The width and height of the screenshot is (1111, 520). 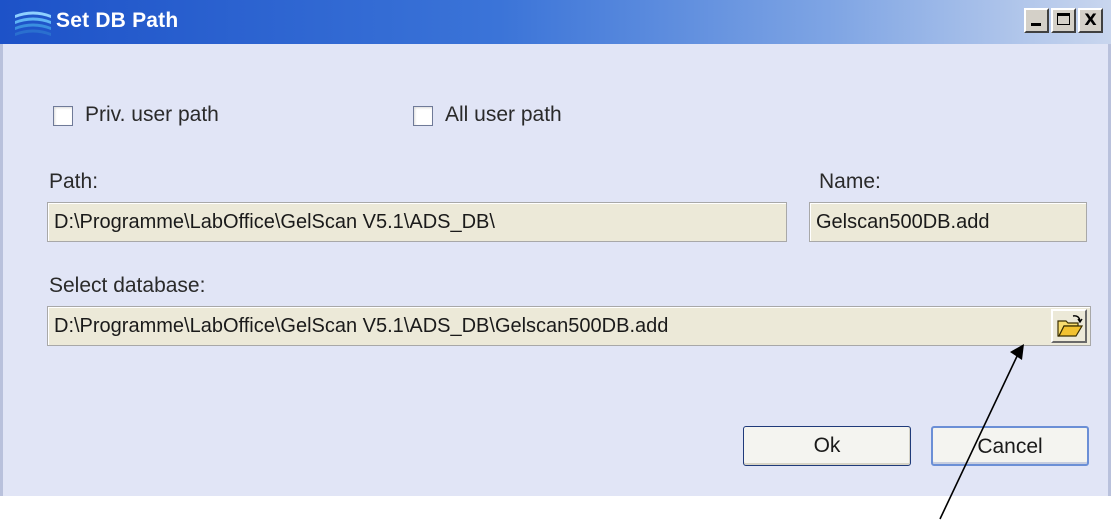 What do you see at coordinates (827, 446) in the screenshot?
I see `ok-button: Ok` at bounding box center [827, 446].